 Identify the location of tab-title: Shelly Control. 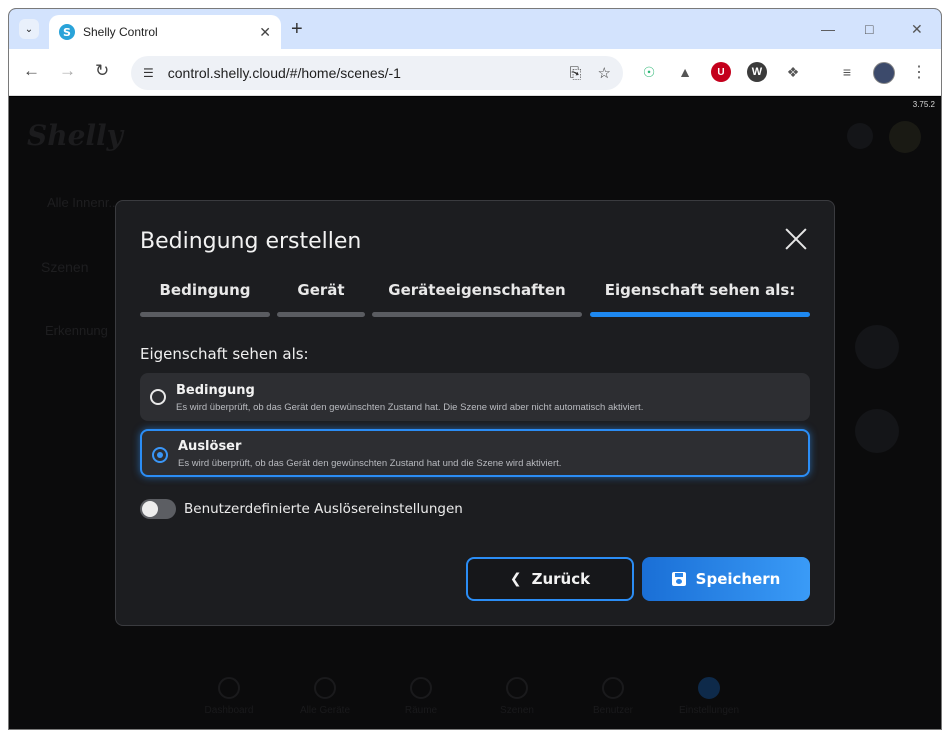
(120, 32).